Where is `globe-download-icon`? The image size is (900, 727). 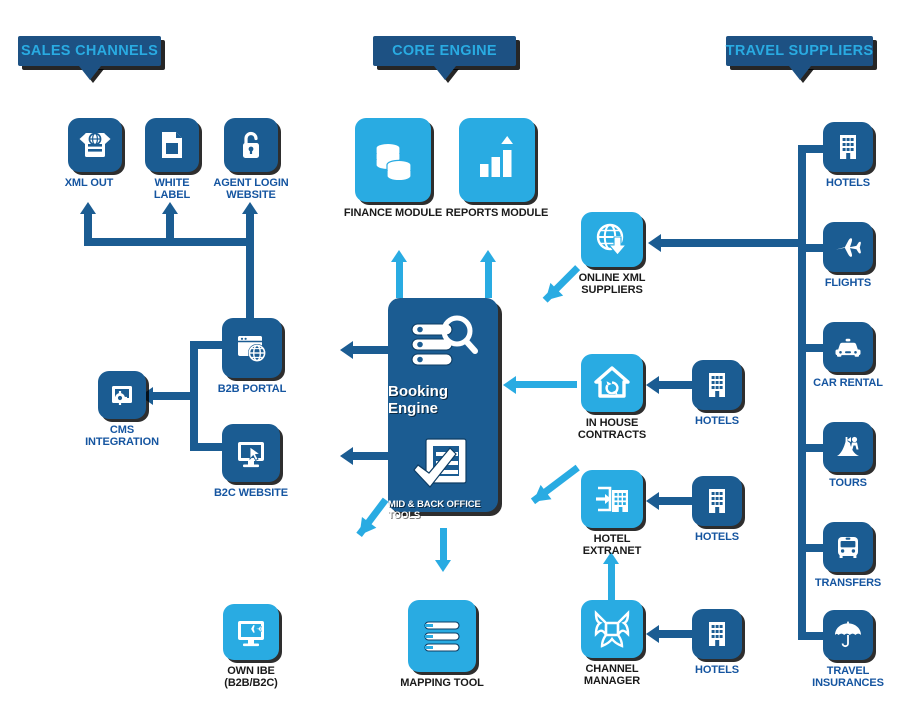 globe-download-icon is located at coordinates (612, 239).